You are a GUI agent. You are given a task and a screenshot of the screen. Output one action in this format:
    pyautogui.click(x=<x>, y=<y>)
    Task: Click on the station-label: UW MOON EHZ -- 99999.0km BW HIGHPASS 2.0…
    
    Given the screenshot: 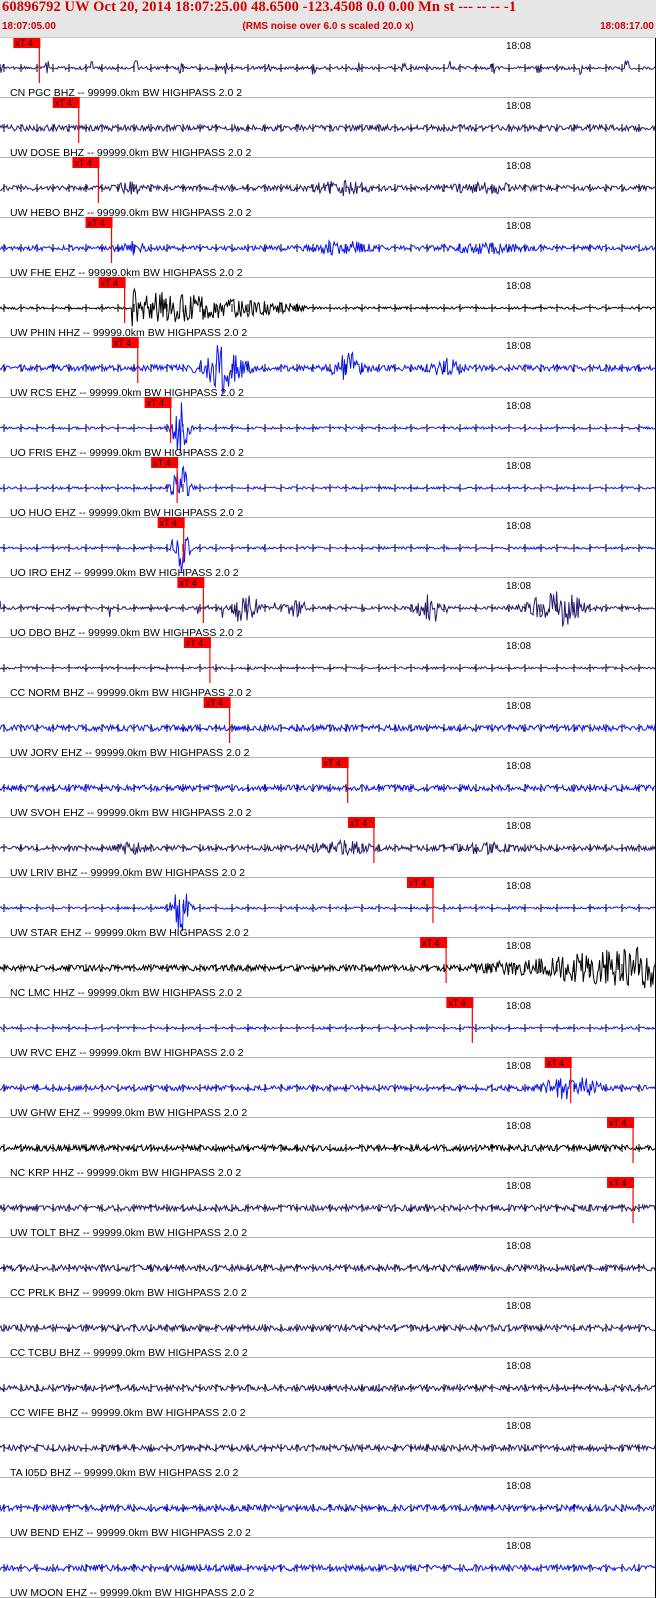 What is the action you would take?
    pyautogui.click(x=132, y=1592)
    